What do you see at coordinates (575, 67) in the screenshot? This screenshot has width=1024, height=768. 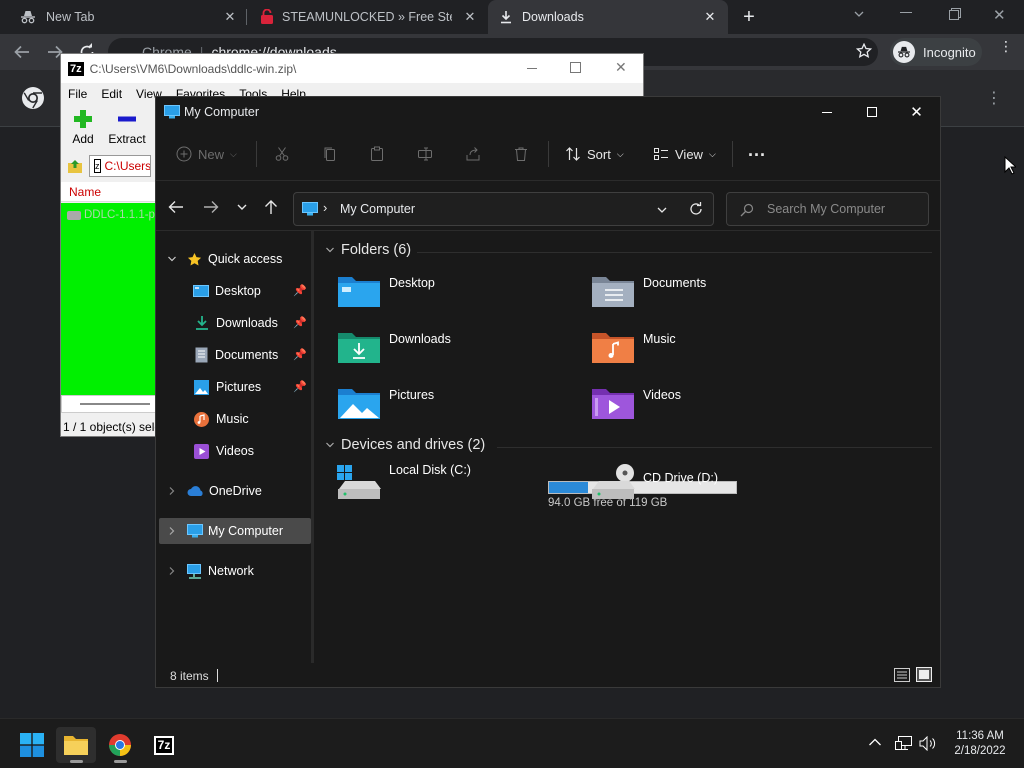 I see `sevenzip-maximize-icon` at bounding box center [575, 67].